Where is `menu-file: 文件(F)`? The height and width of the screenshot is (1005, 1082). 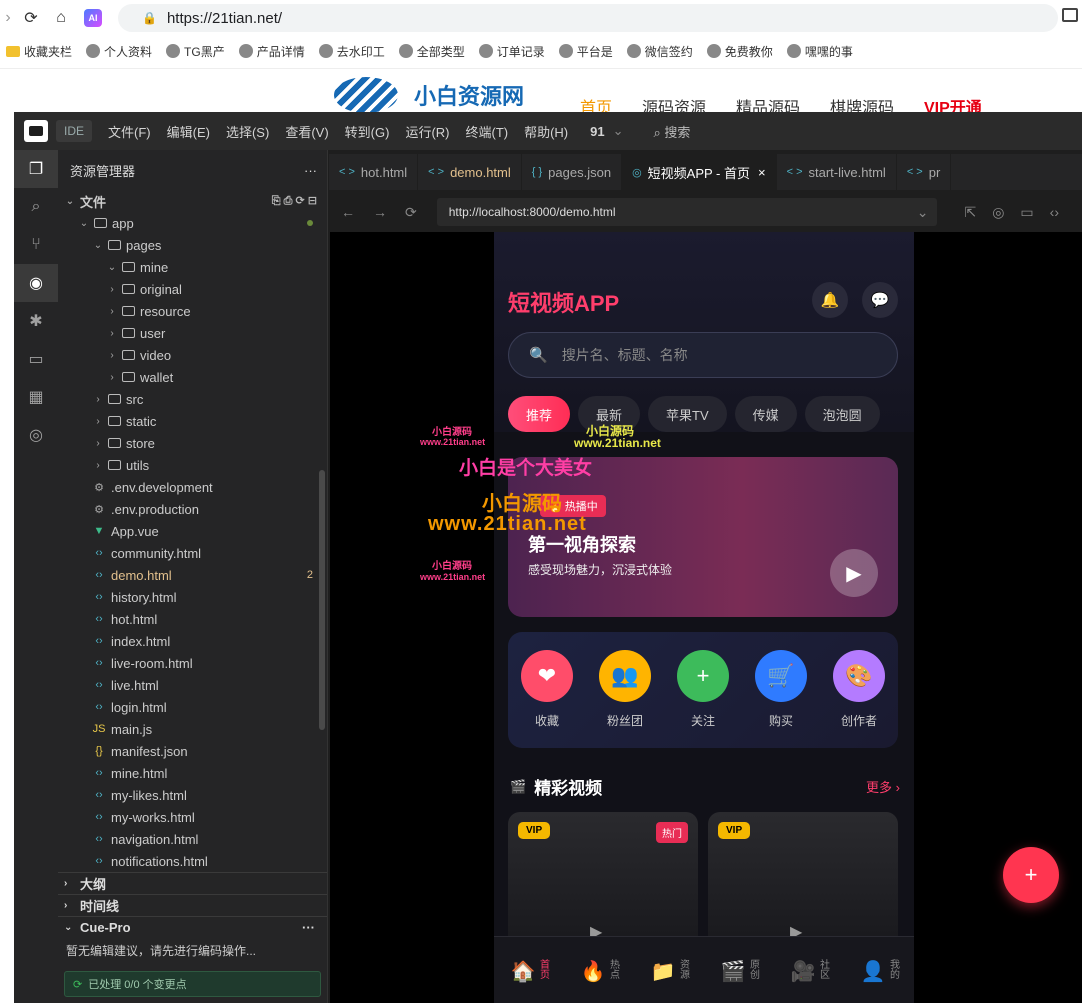
menu-file: 文件(F) is located at coordinates (129, 131).